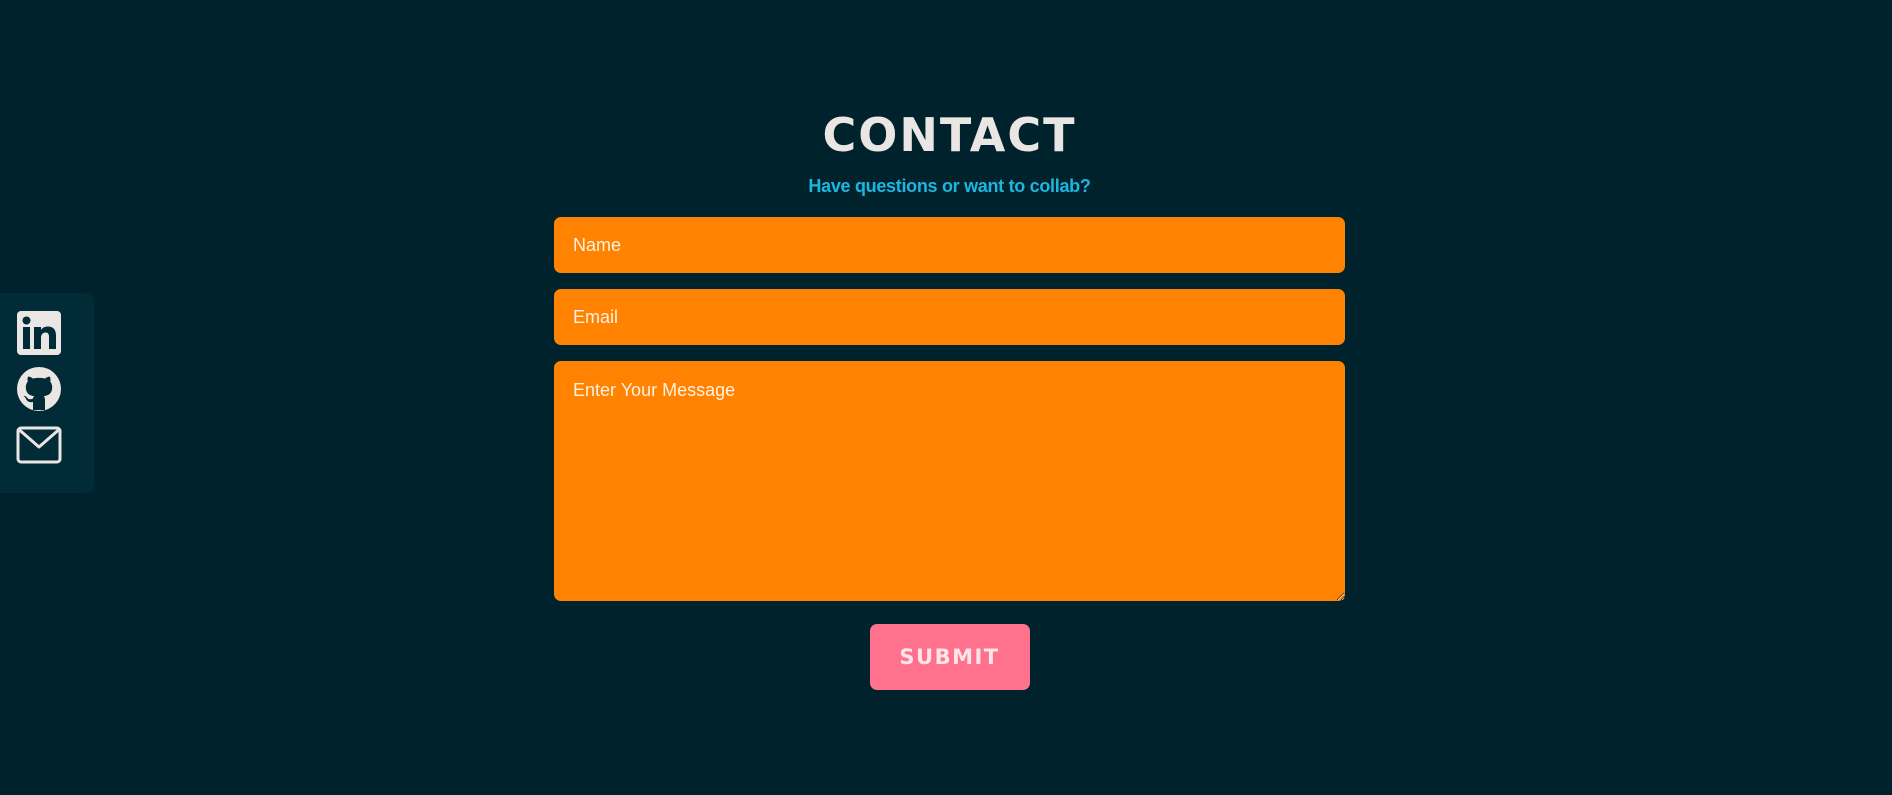  I want to click on name-input, so click(949, 245).